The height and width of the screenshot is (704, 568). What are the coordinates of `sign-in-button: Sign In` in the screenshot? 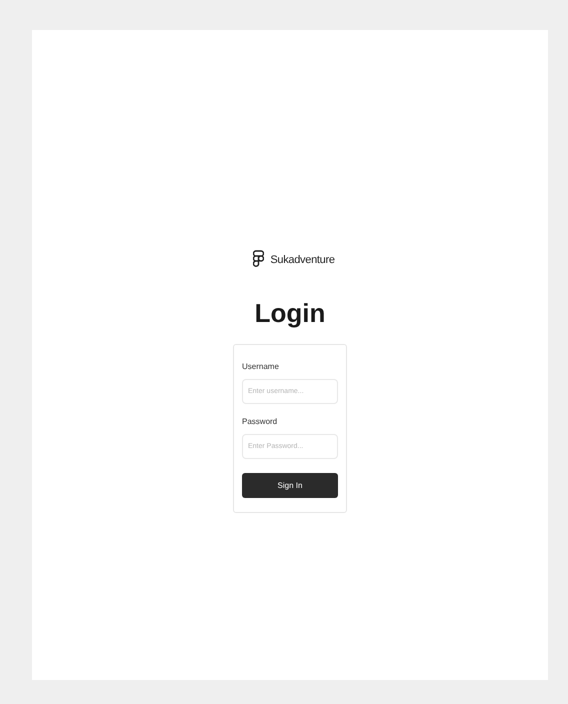 It's located at (290, 485).